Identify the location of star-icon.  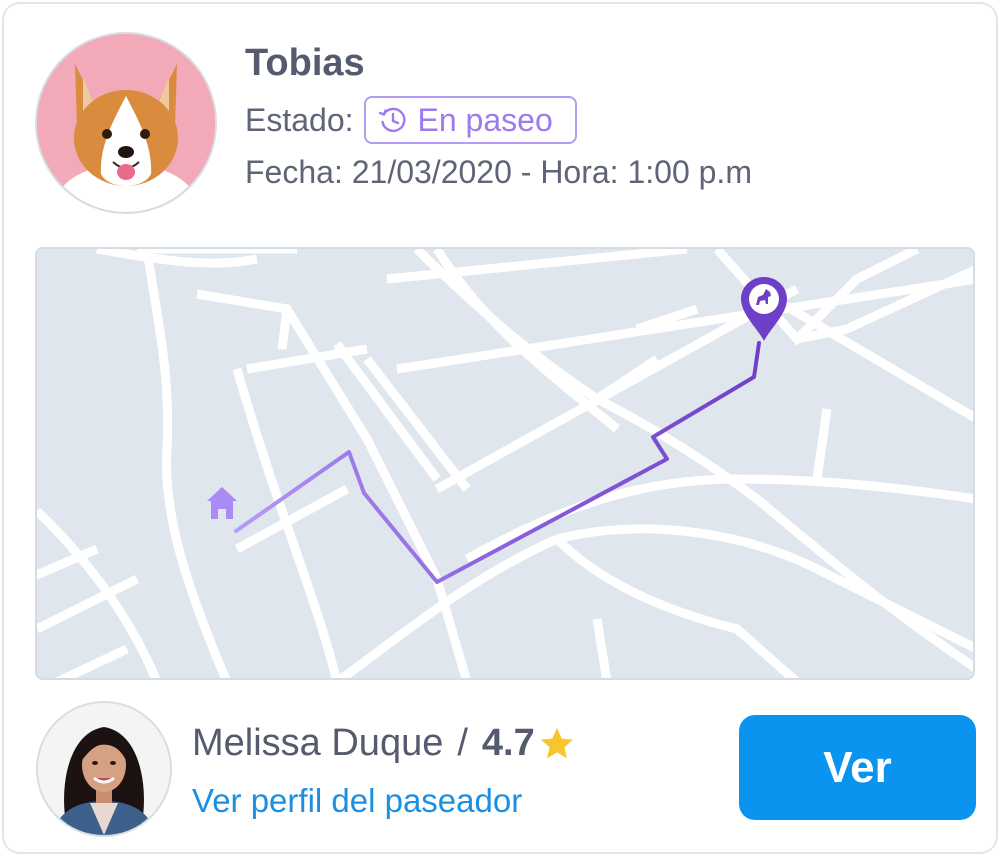
(556, 742).